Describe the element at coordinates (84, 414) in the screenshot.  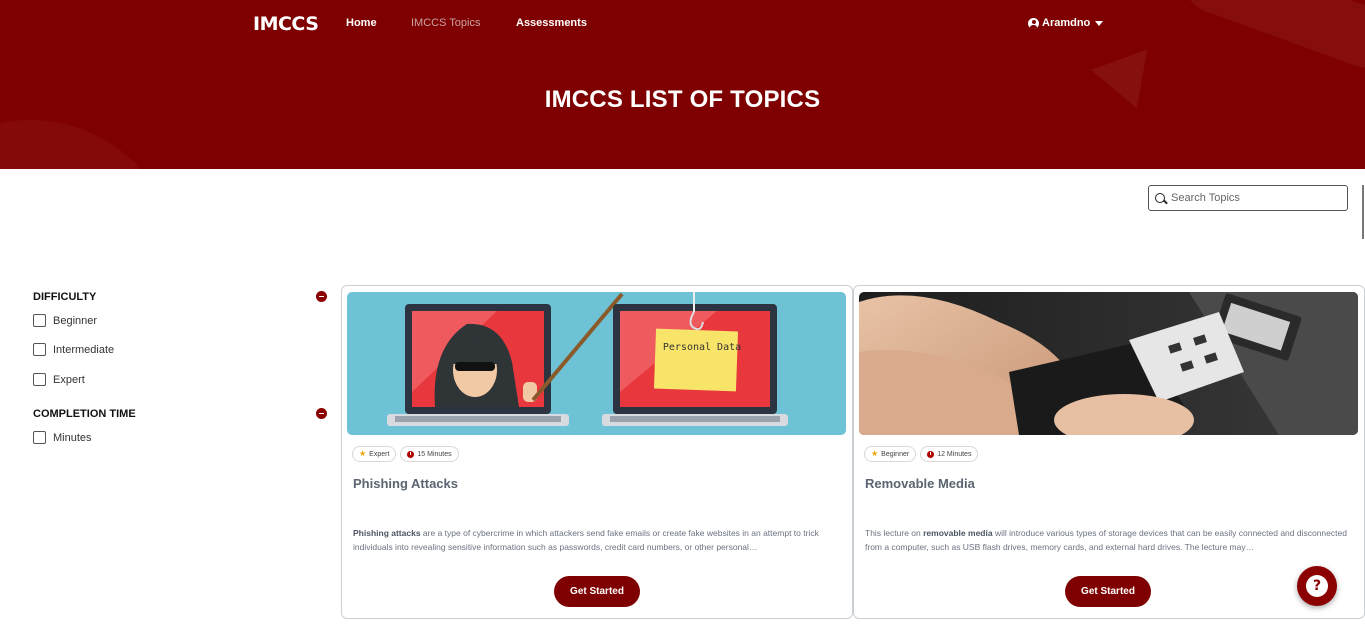
I see `filter-heading-completion-time: COMPLETION TIME` at that location.